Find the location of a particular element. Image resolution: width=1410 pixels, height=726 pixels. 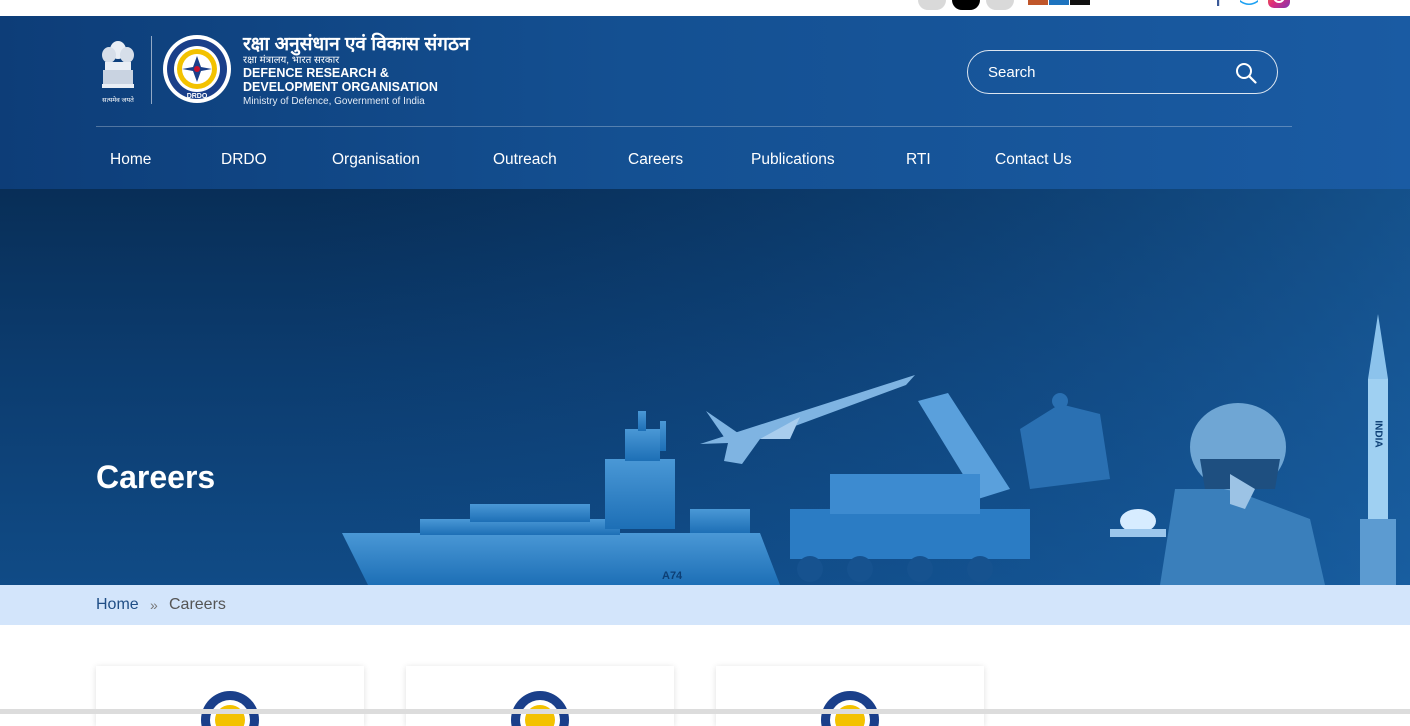

contrast-dark-control is located at coordinates (966, 5).